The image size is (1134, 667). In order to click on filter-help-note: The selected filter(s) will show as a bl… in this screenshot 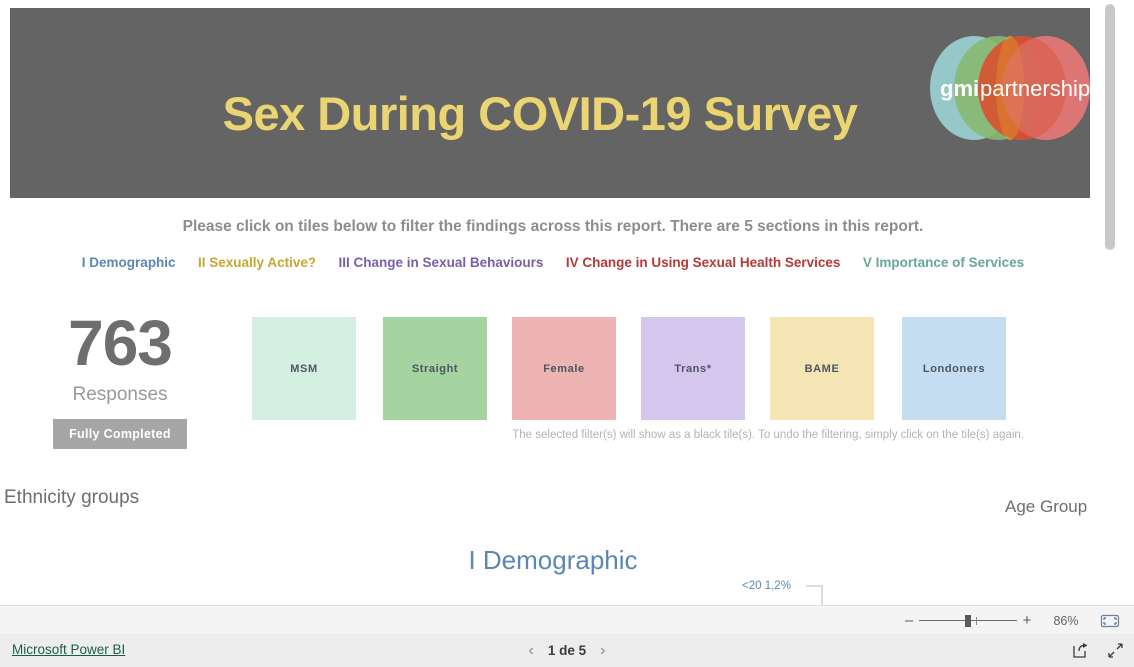, I will do `click(768, 435)`.